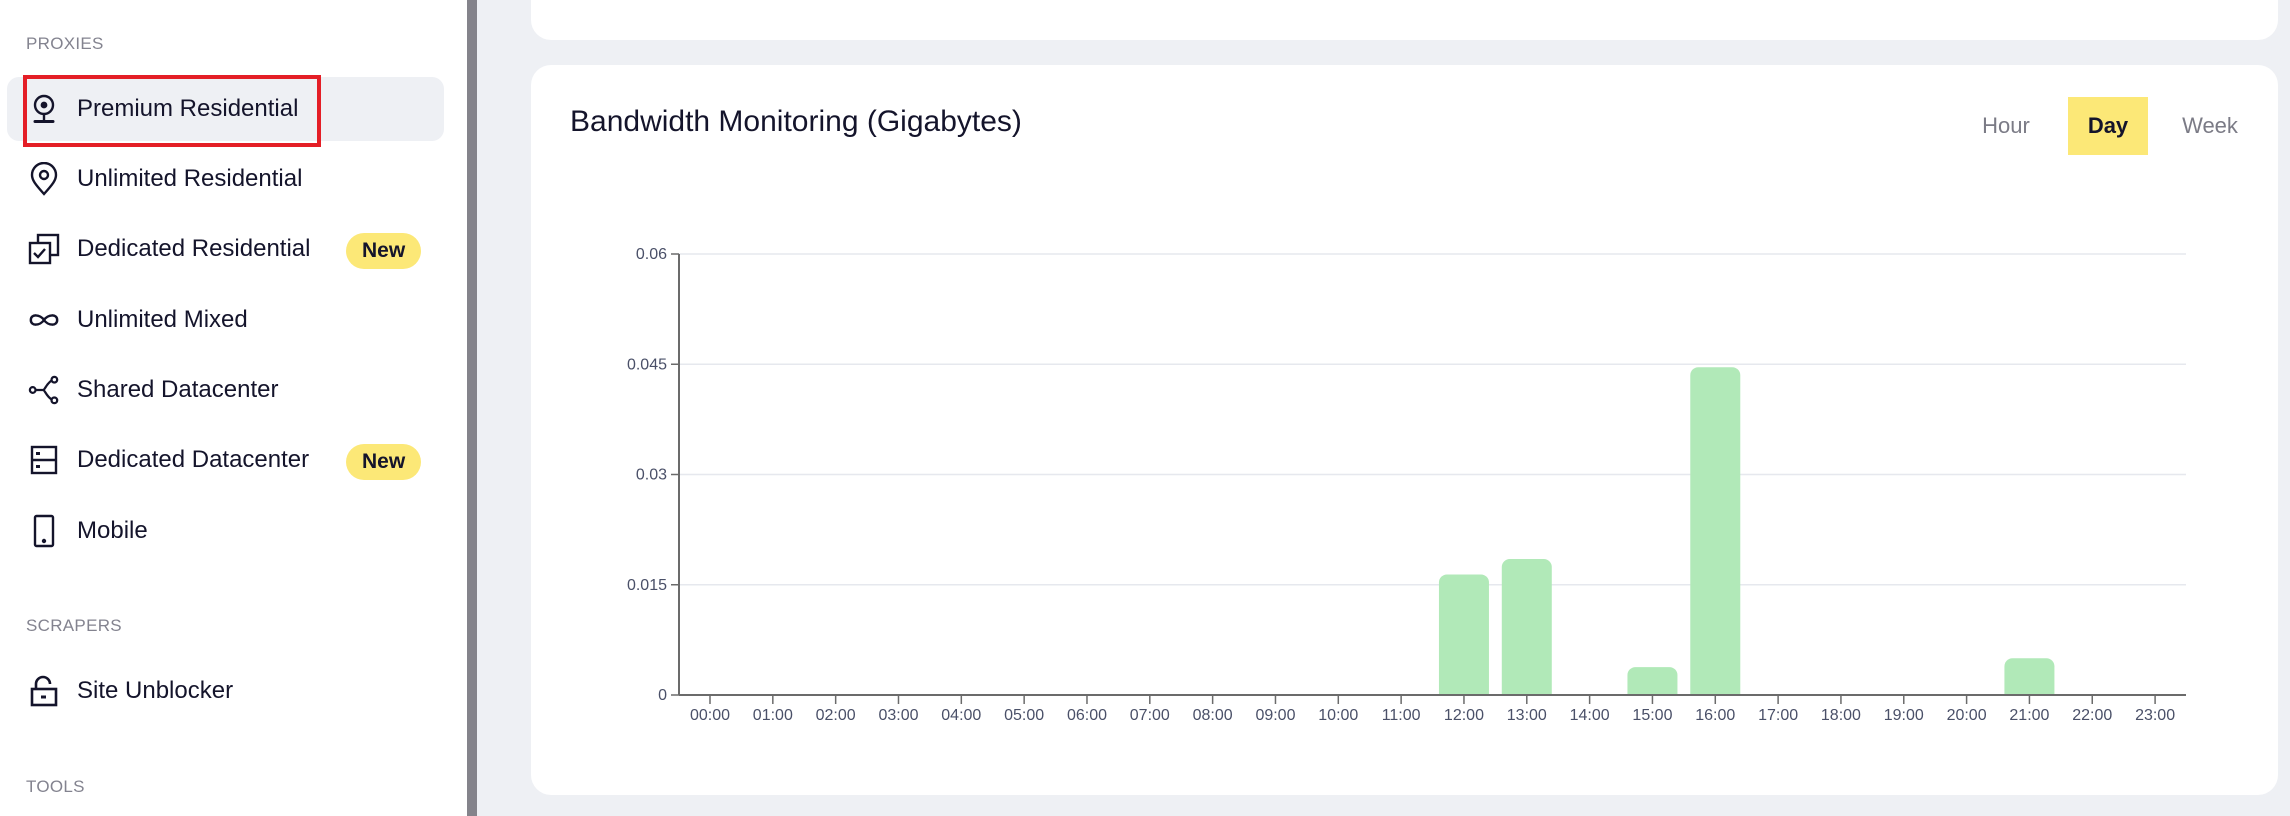 The height and width of the screenshot is (816, 2290). Describe the element at coordinates (1527, 715) in the screenshot. I see `x-tick-label: 13:00` at that location.